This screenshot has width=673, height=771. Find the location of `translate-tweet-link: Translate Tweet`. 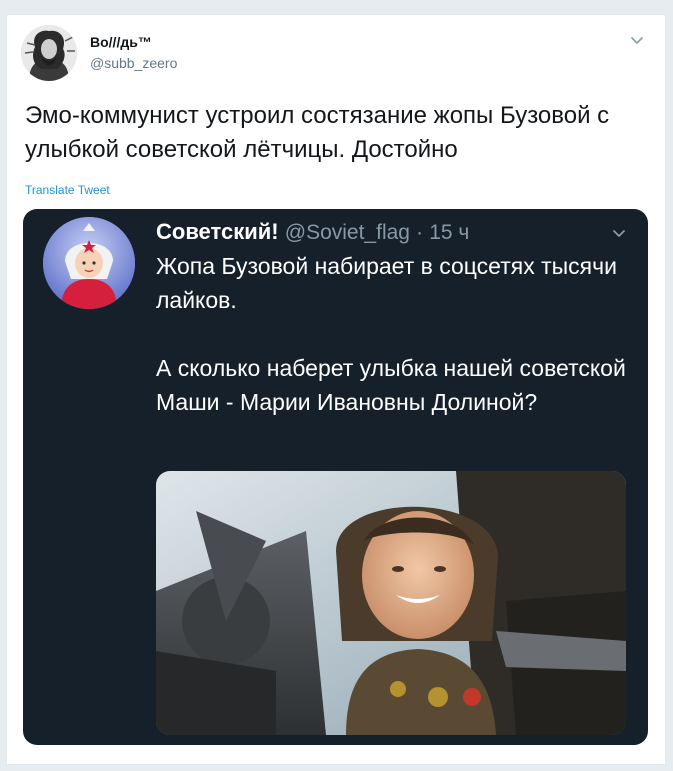

translate-tweet-link: Translate Tweet is located at coordinates (67, 190).